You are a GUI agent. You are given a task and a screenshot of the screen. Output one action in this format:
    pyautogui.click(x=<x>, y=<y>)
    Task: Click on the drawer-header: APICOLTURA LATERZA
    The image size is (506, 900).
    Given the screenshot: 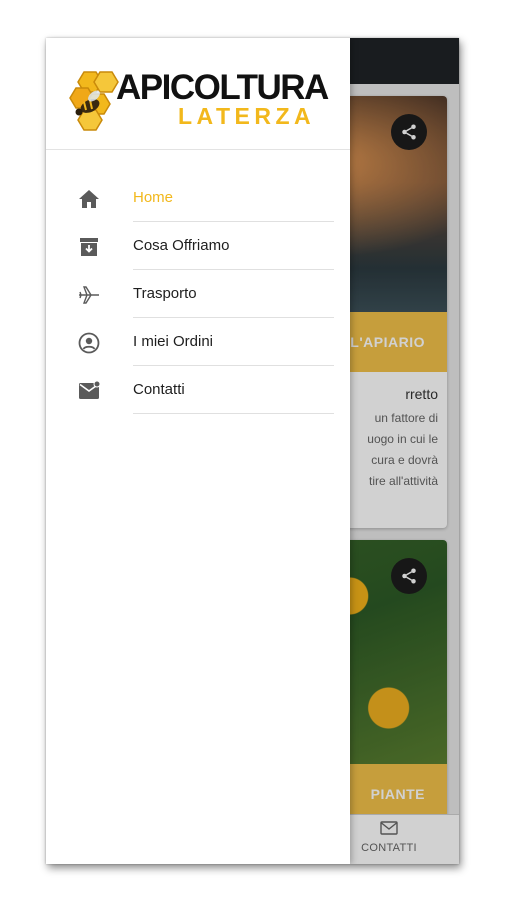 What is the action you would take?
    pyautogui.click(x=198, y=94)
    